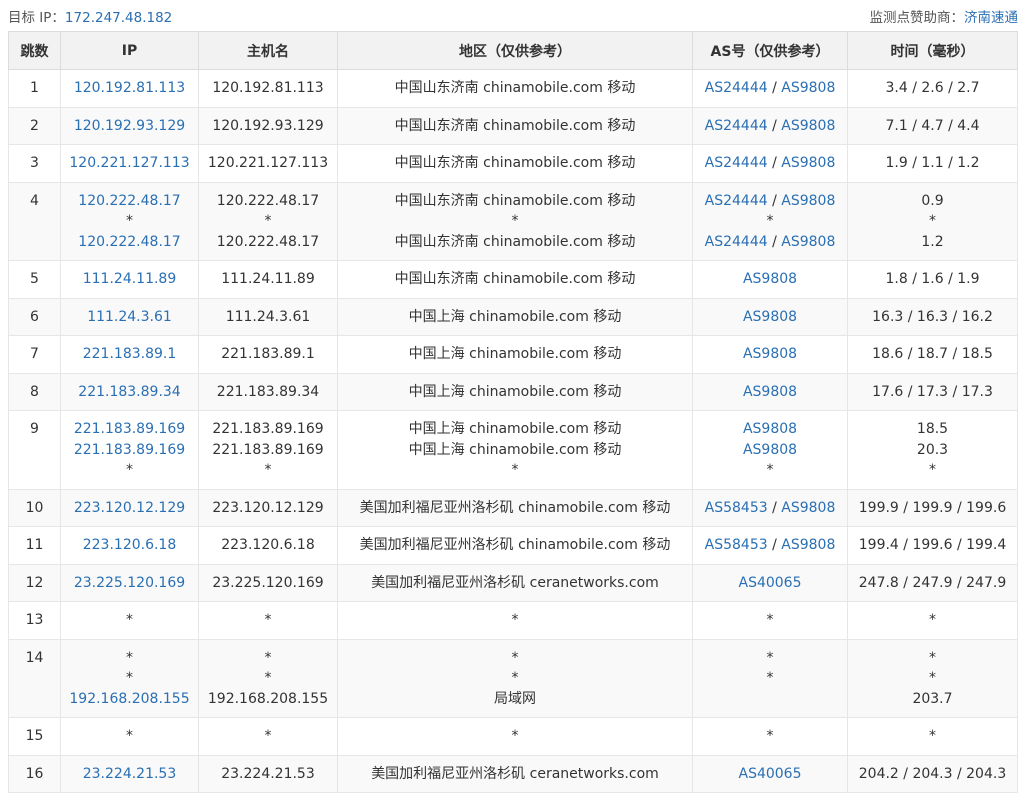 Image resolution: width=1024 pixels, height=793 pixels. What do you see at coordinates (268, 582) in the screenshot?
I see `hostname-cell: 23.225.120.169` at bounding box center [268, 582].